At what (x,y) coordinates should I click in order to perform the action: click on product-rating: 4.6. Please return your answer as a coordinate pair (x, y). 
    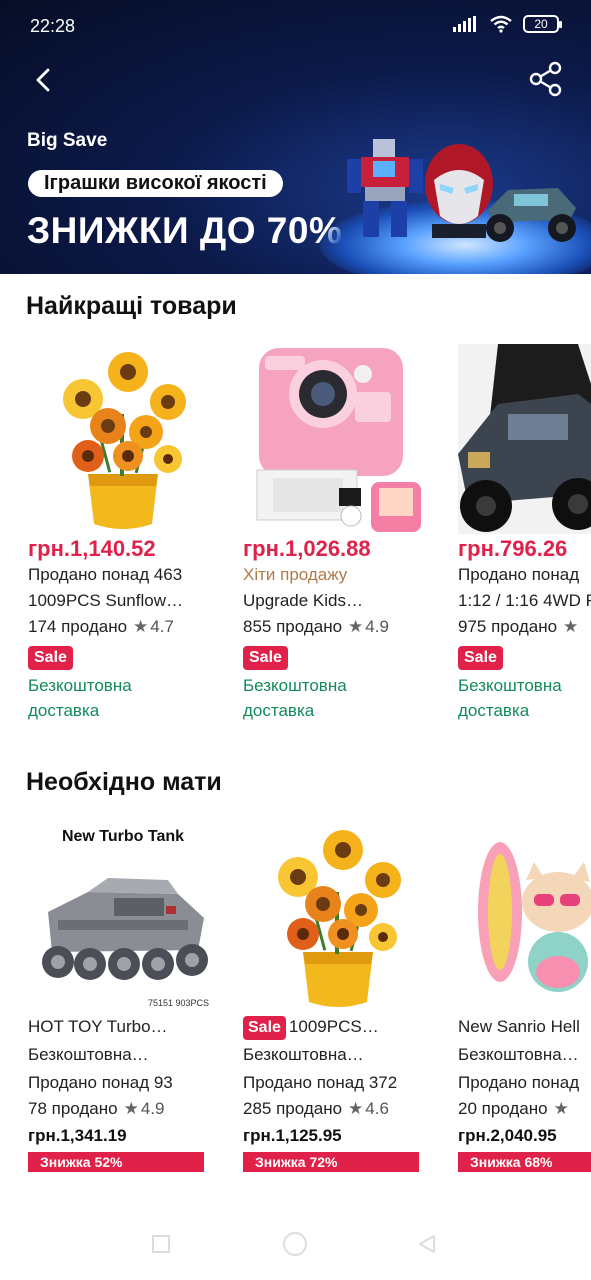
    Looking at the image, I should click on (377, 1108).